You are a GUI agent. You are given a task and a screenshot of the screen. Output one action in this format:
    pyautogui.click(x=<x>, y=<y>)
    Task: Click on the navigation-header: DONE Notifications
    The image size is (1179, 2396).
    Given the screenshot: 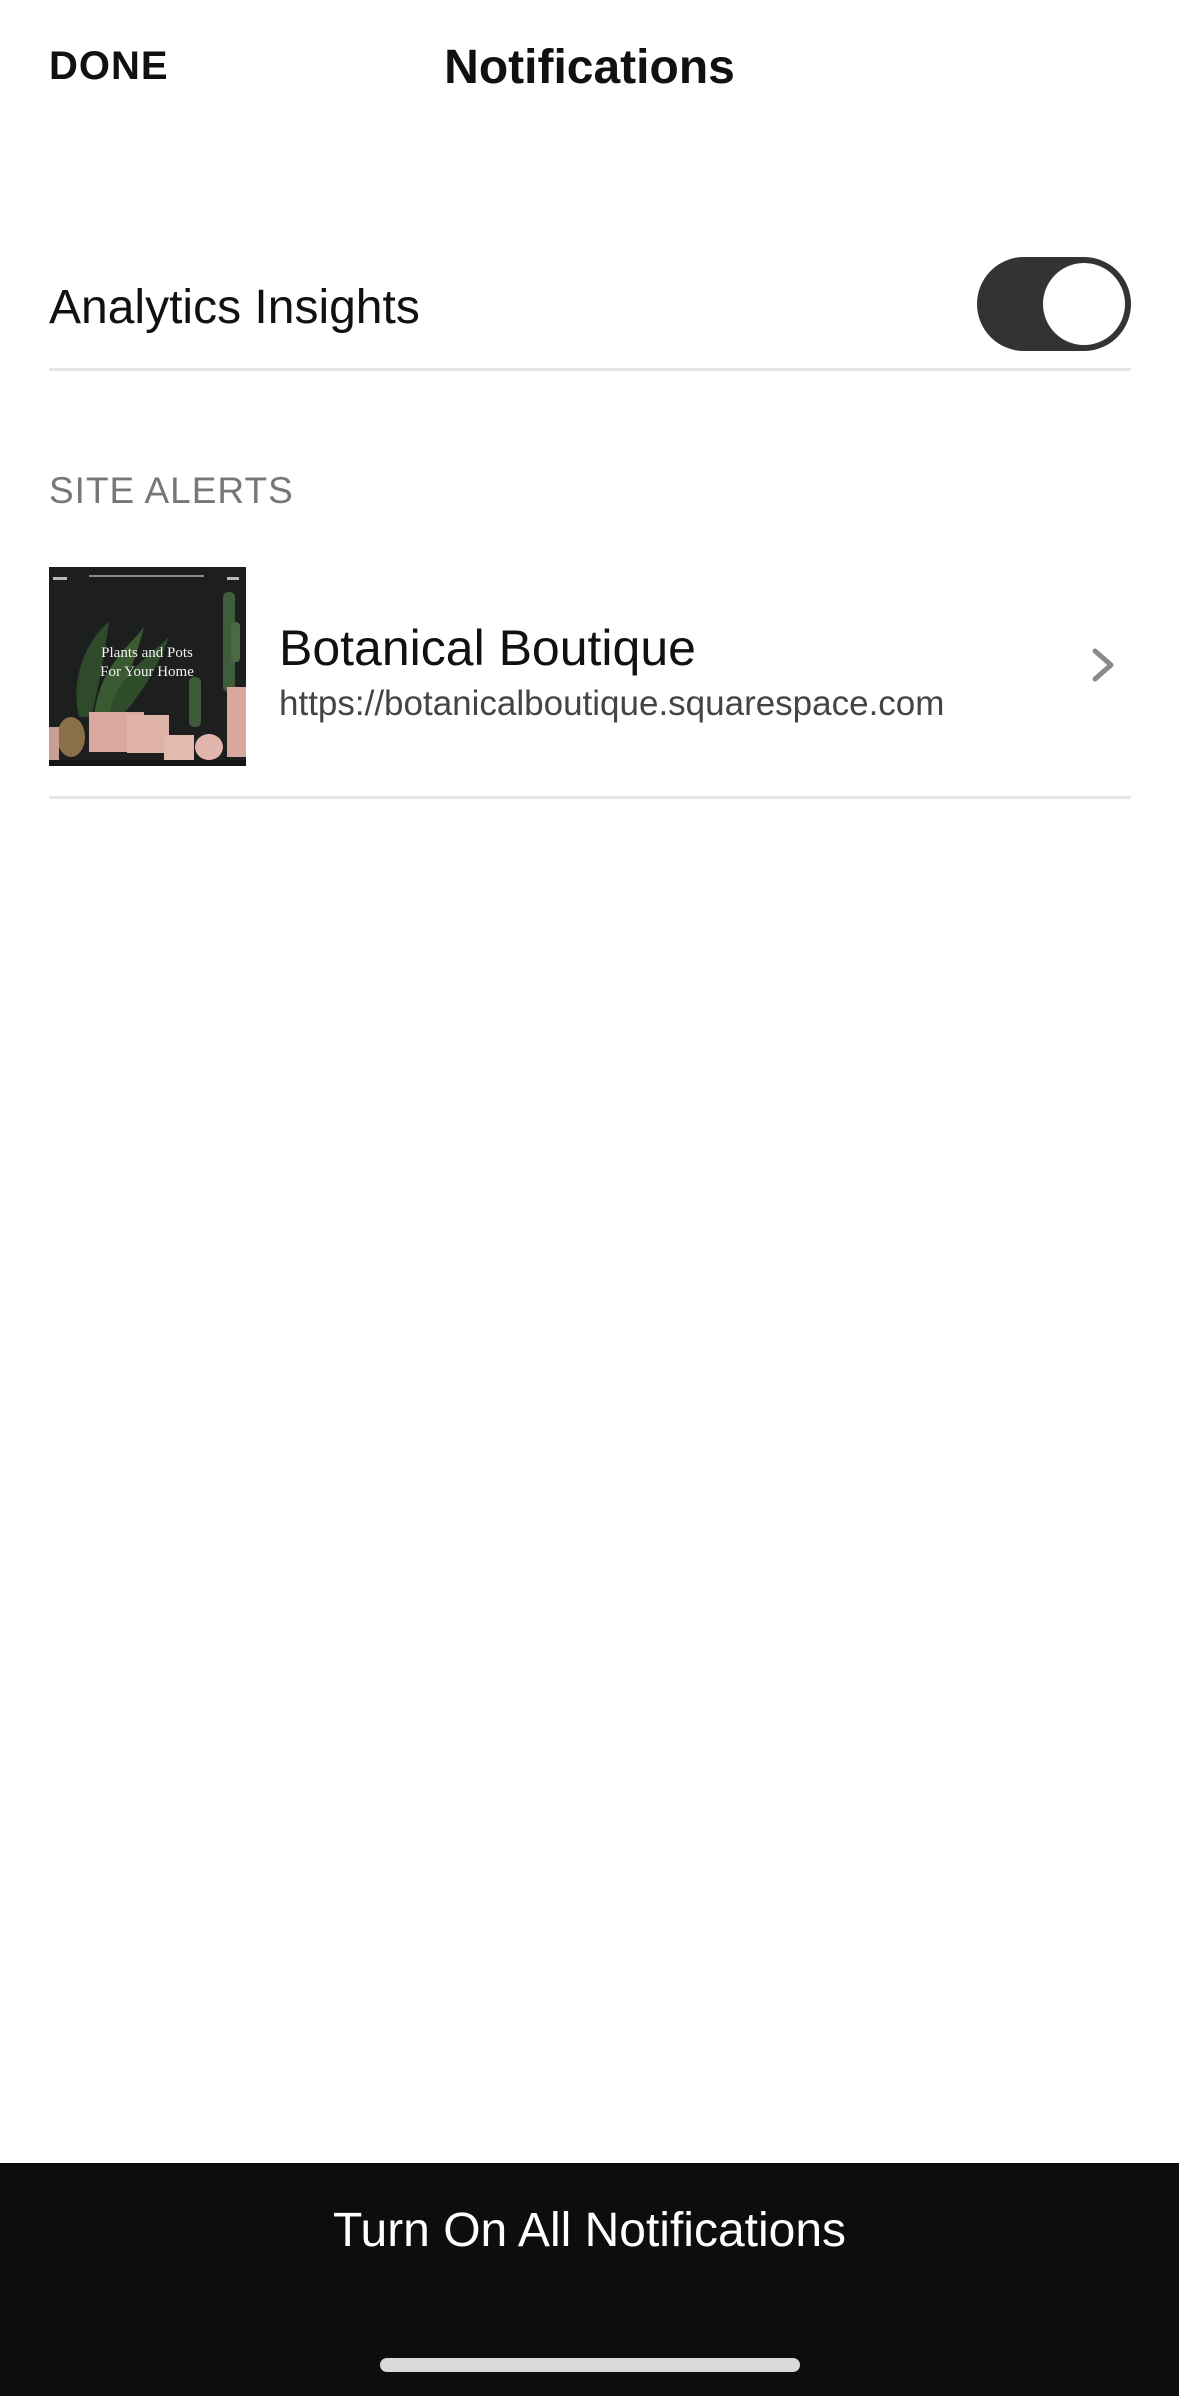 What is the action you would take?
    pyautogui.click(x=589, y=70)
    